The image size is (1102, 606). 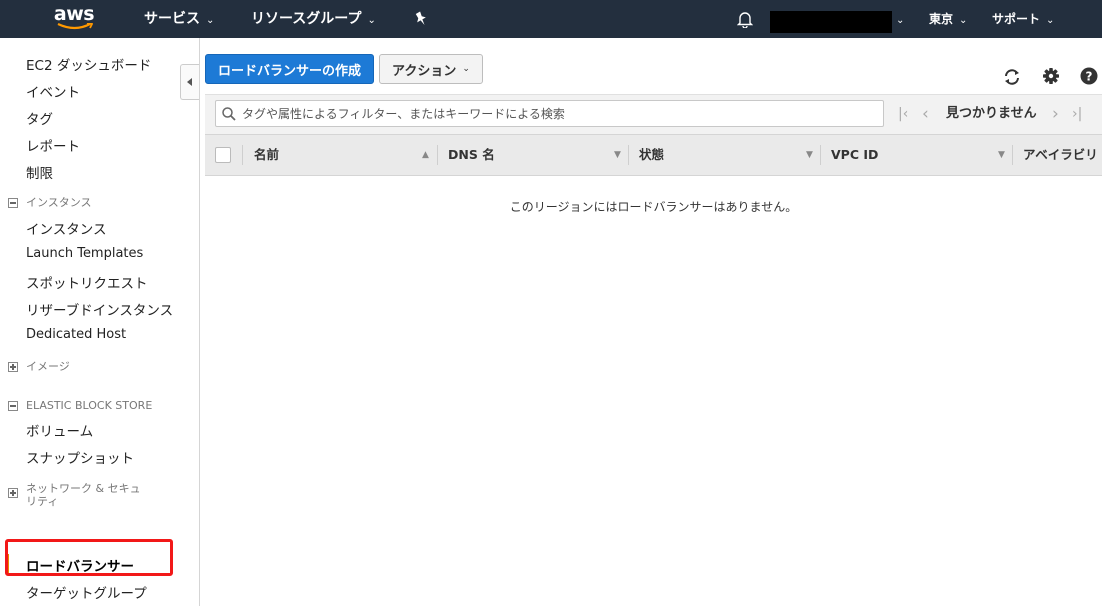 I want to click on aws-smile-icon, so click(x=75, y=26).